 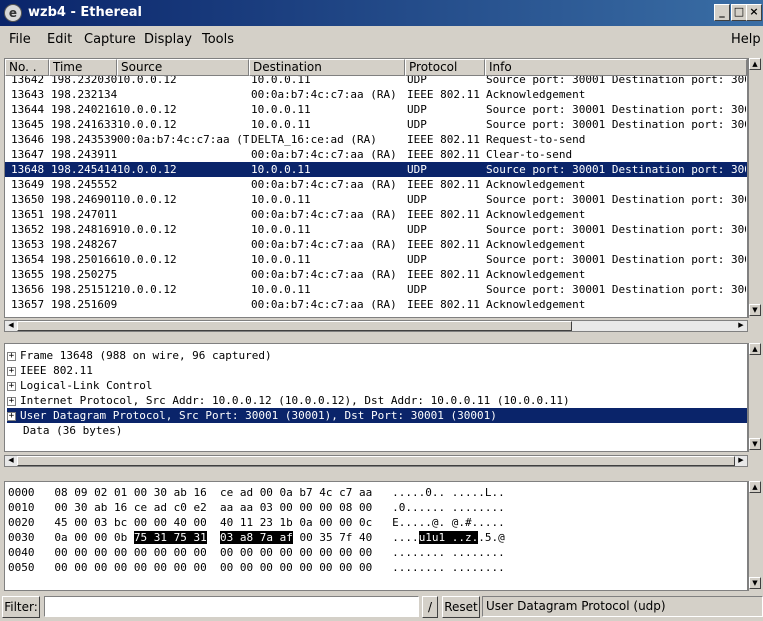 What do you see at coordinates (130, 492) in the screenshot?
I see `hex-bytes: 08 09 02 01 00 30 ab 16` at bounding box center [130, 492].